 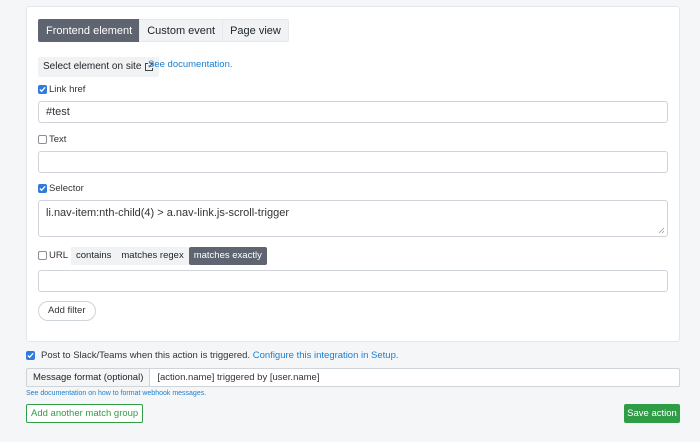 I want to click on add-match-group-button: Add another match group, so click(x=85, y=413).